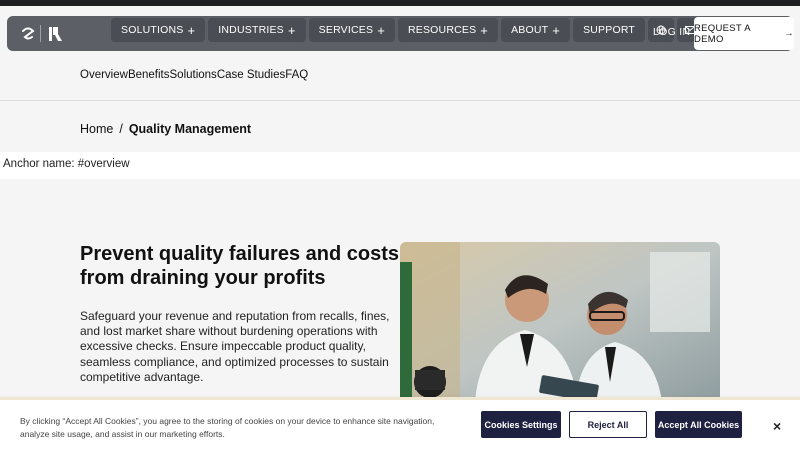  What do you see at coordinates (536, 30) in the screenshot?
I see `nav-about: ABOUT +` at bounding box center [536, 30].